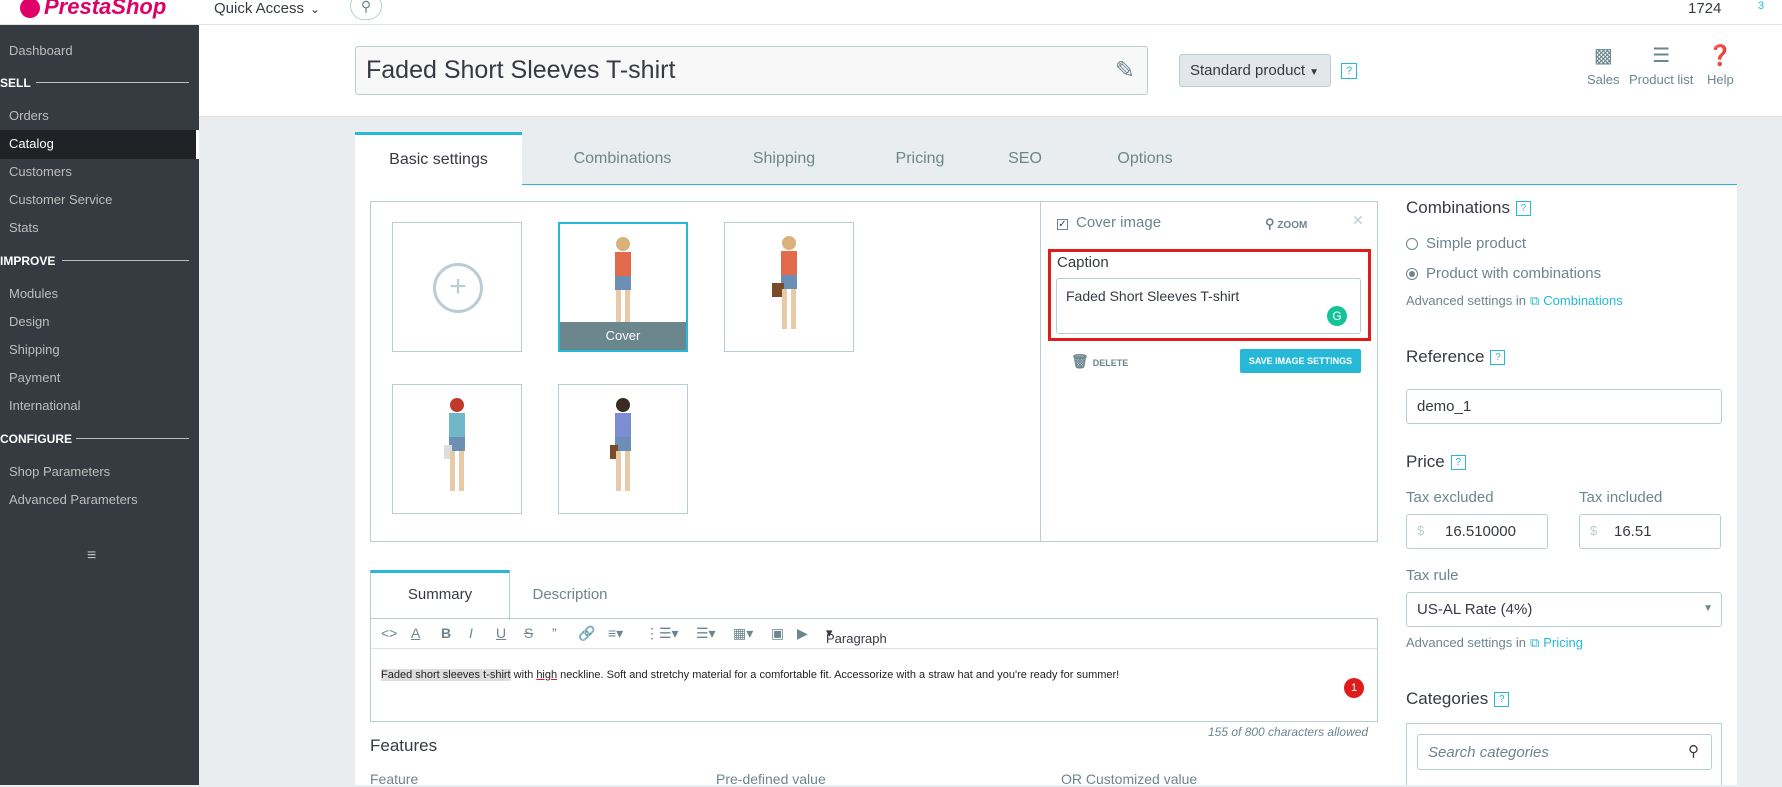  What do you see at coordinates (528, 633) in the screenshot?
I see `strikethrough-icon: S` at bounding box center [528, 633].